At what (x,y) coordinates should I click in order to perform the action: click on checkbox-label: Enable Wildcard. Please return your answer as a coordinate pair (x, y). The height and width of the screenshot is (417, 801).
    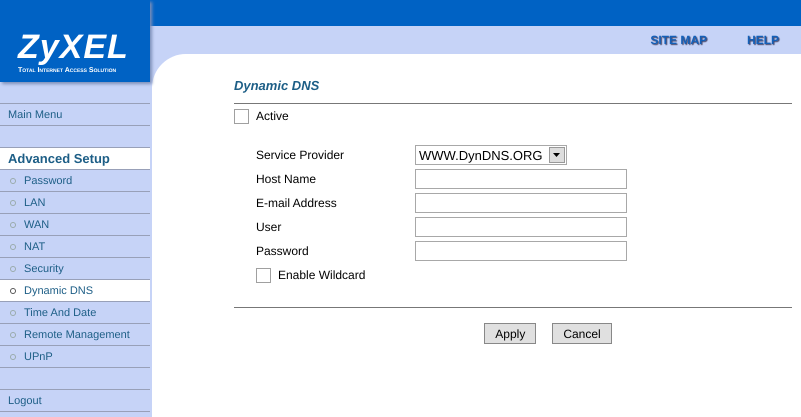
    Looking at the image, I should click on (322, 275).